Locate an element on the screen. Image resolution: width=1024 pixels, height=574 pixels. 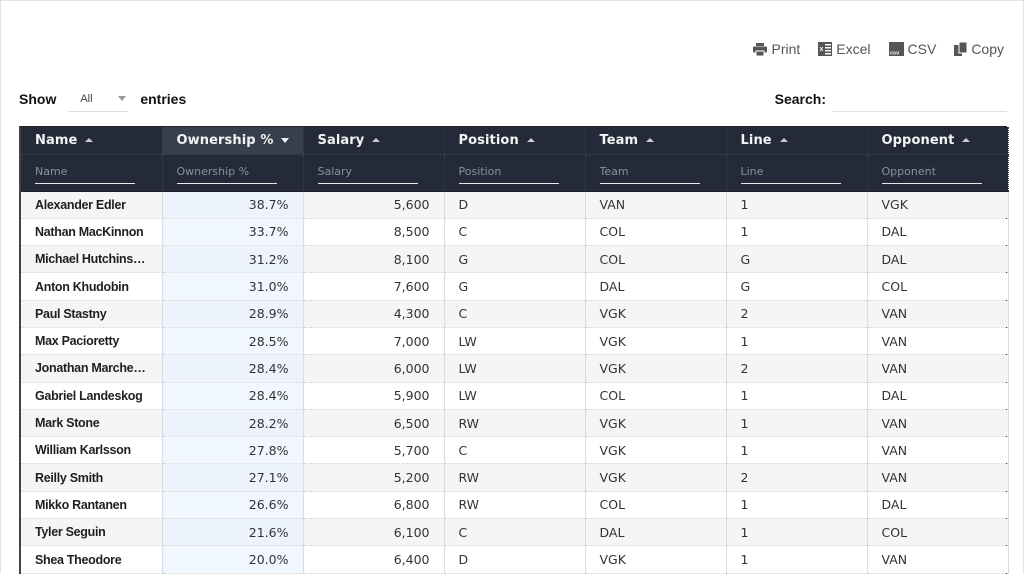
cell-name: Gabriel Landeskog is located at coordinates (92, 396).